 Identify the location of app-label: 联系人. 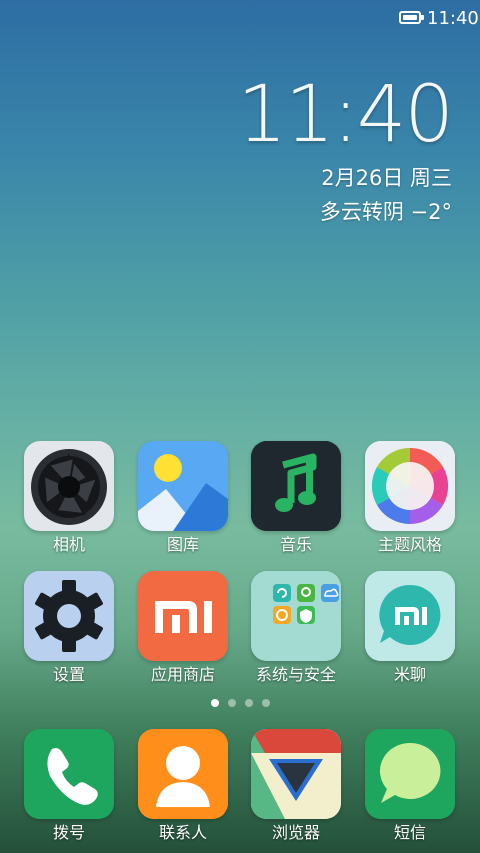
(182, 832).